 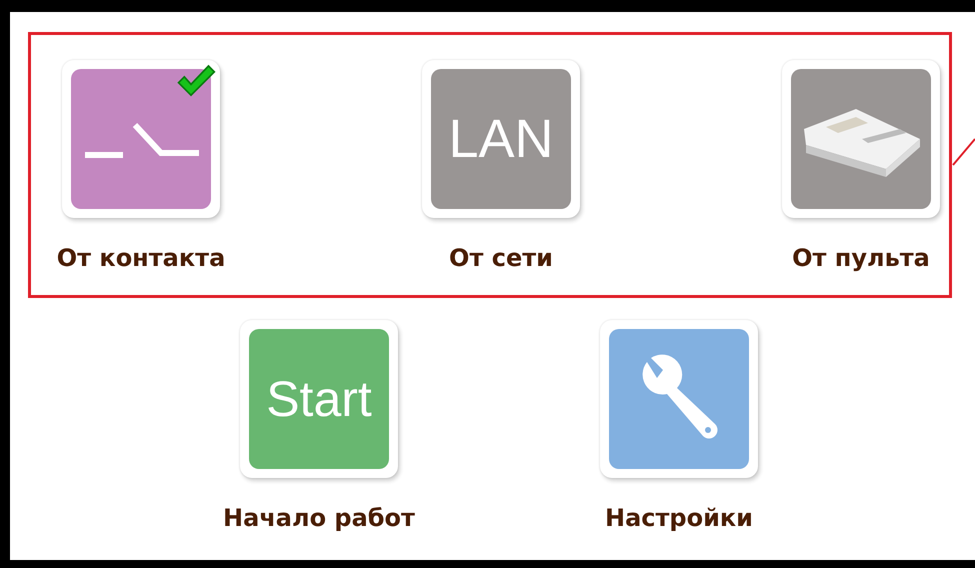 What do you see at coordinates (141, 258) in the screenshot?
I see `tile-label: От контакта` at bounding box center [141, 258].